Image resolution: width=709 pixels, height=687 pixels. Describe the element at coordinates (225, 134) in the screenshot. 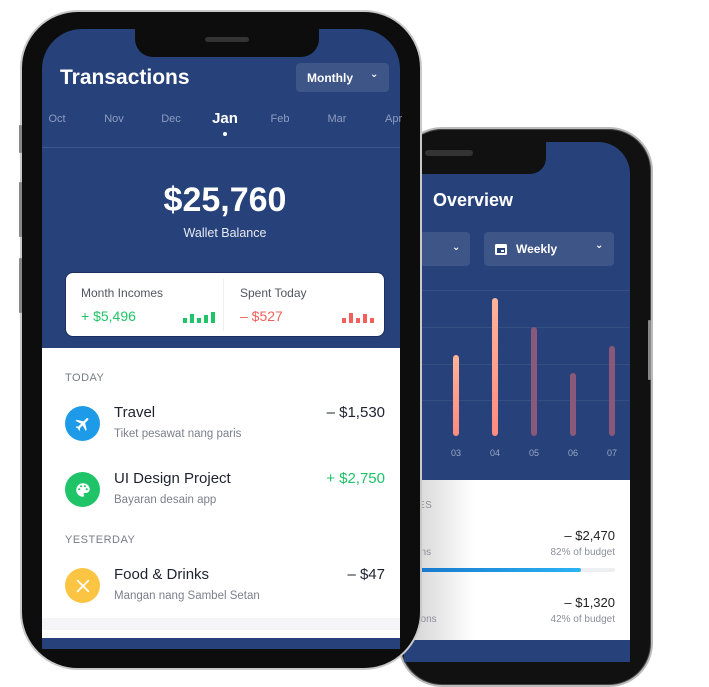

I see `selected-month-dot` at that location.